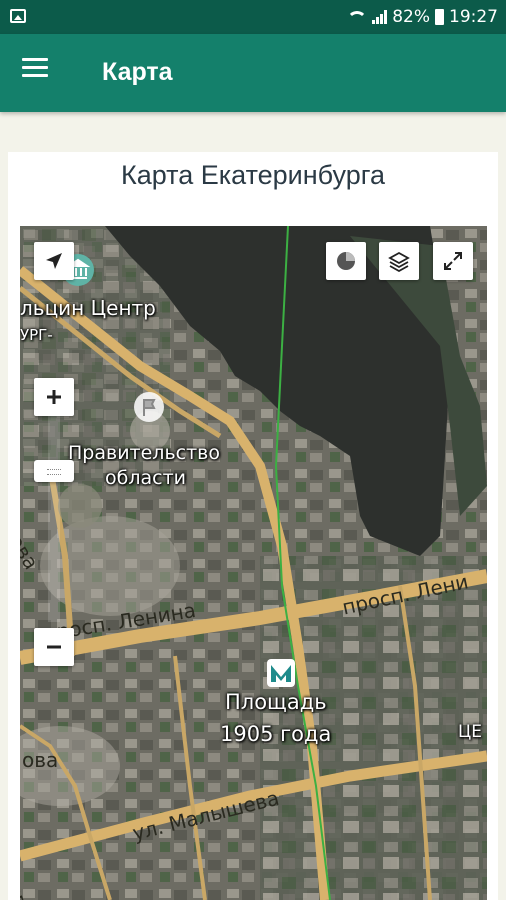  What do you see at coordinates (411, 17) in the screenshot?
I see `battery-percent: 82%` at bounding box center [411, 17].